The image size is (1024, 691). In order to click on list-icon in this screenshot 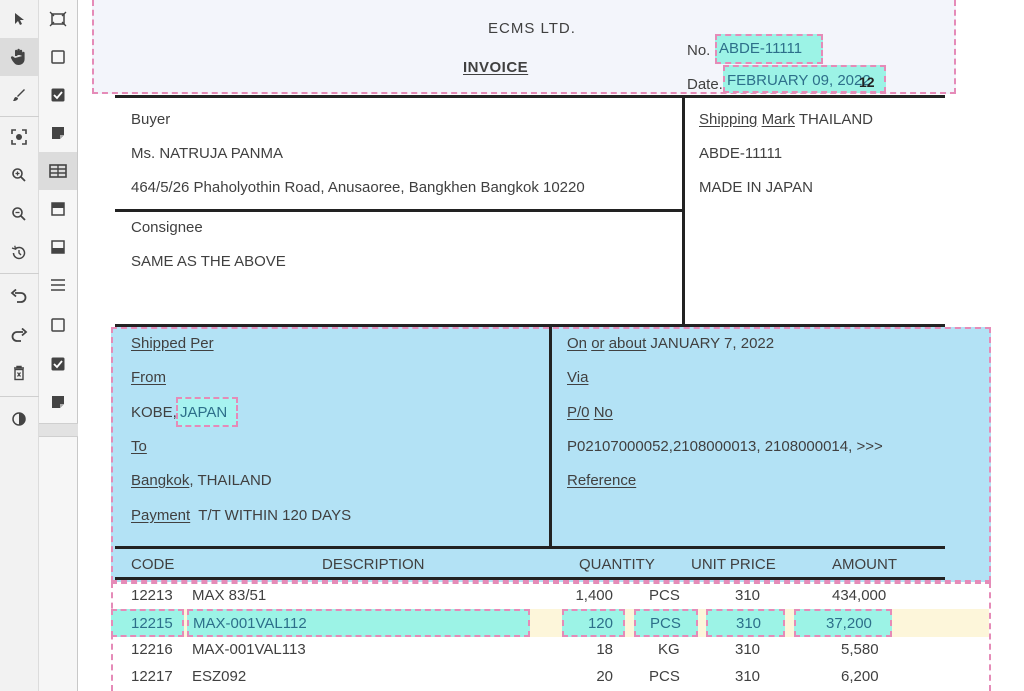, I will do `click(58, 285)`.